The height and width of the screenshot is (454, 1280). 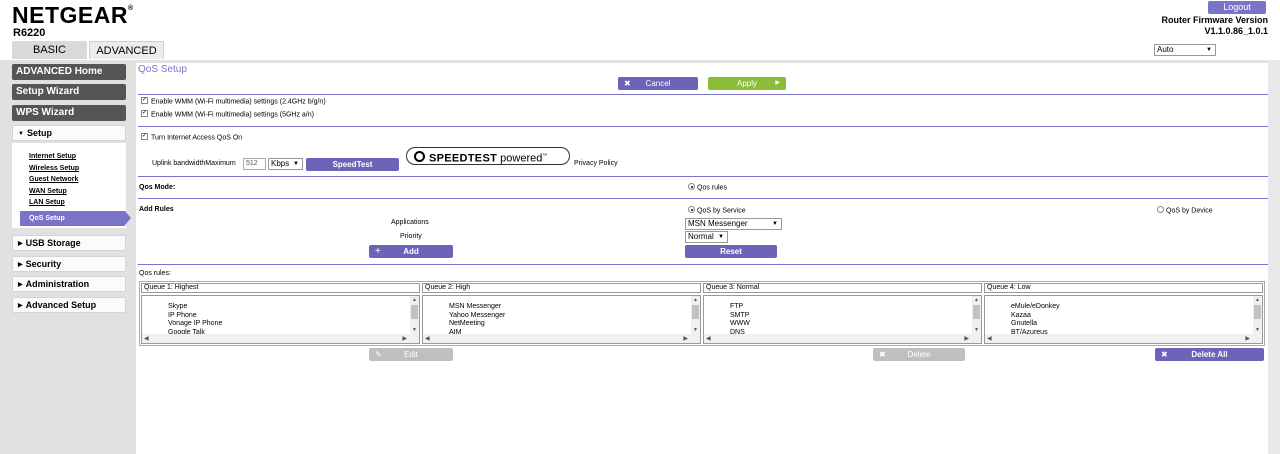 What do you see at coordinates (733, 224) in the screenshot?
I see `applications-select: MSN Messenger ▼` at bounding box center [733, 224].